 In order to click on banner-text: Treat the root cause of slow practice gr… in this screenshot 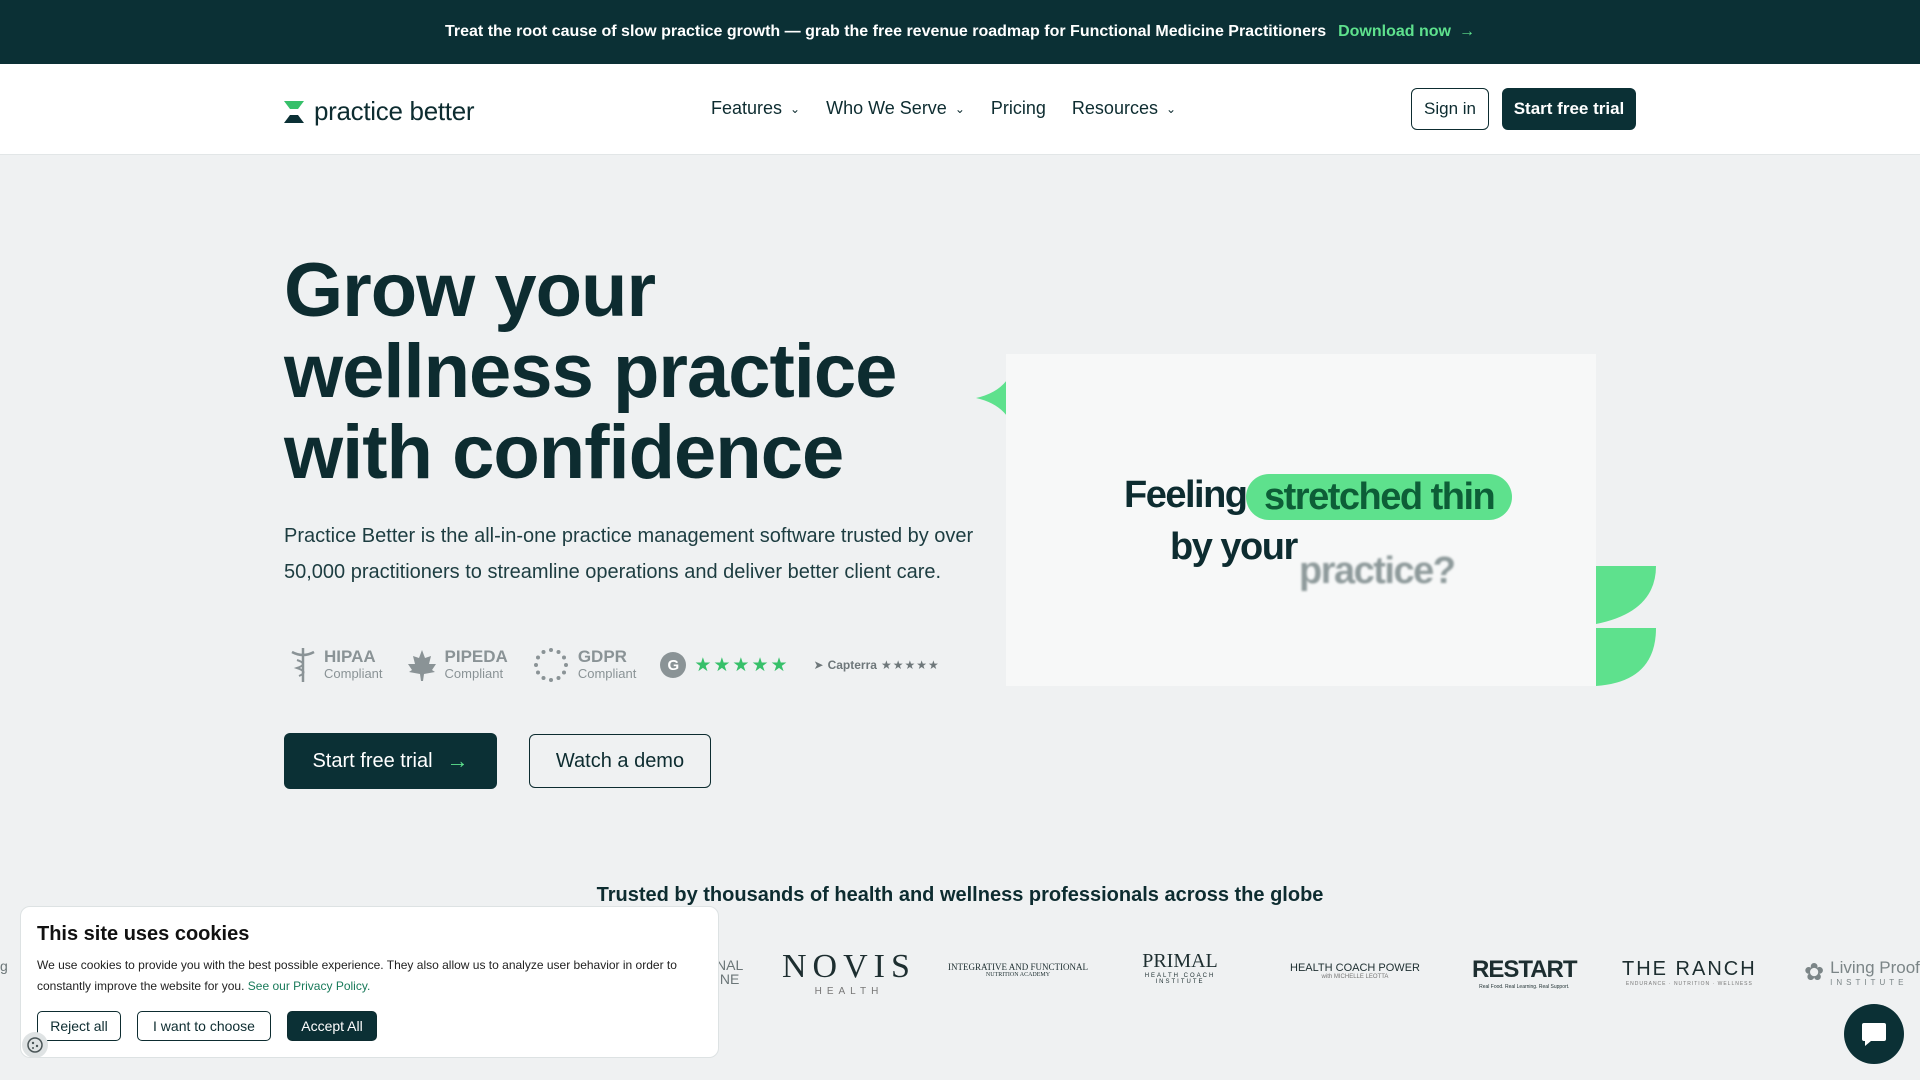, I will do `click(886, 31)`.